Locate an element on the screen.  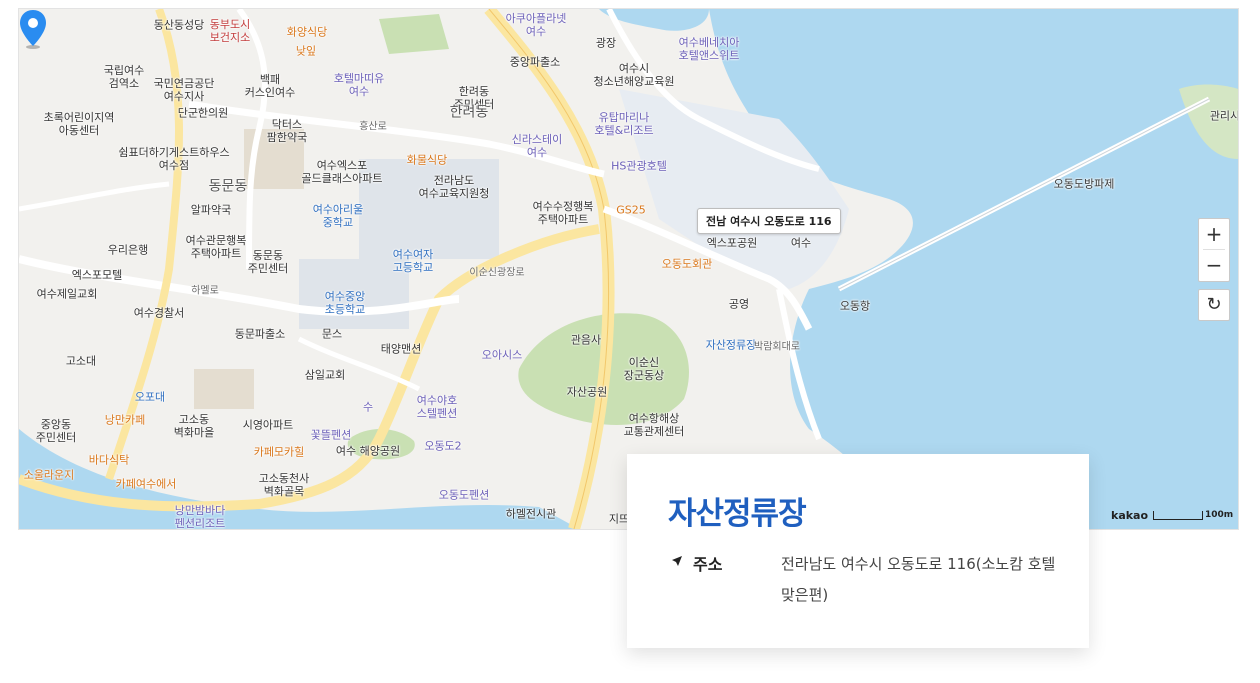
info-card: 자산정류장 주소 전라남도 여수시 오동도로 116(소노캄 호텔 맞은편) is located at coordinates (858, 551).